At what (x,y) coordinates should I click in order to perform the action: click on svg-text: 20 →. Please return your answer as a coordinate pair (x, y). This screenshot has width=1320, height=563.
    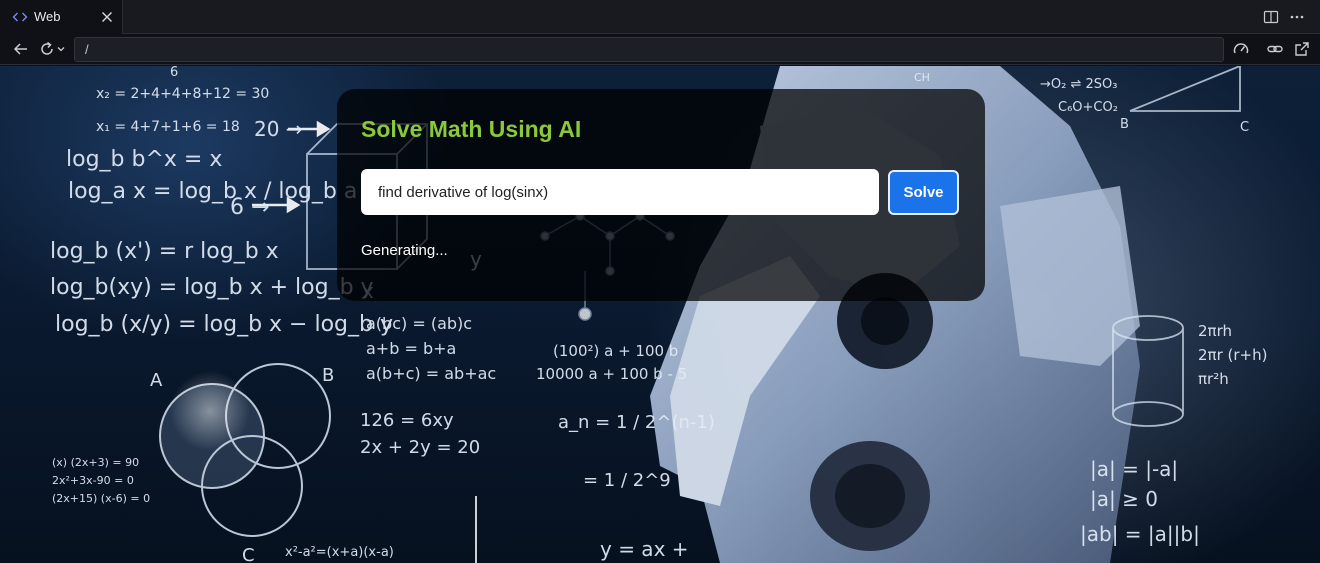
    Looking at the image, I should click on (278, 129).